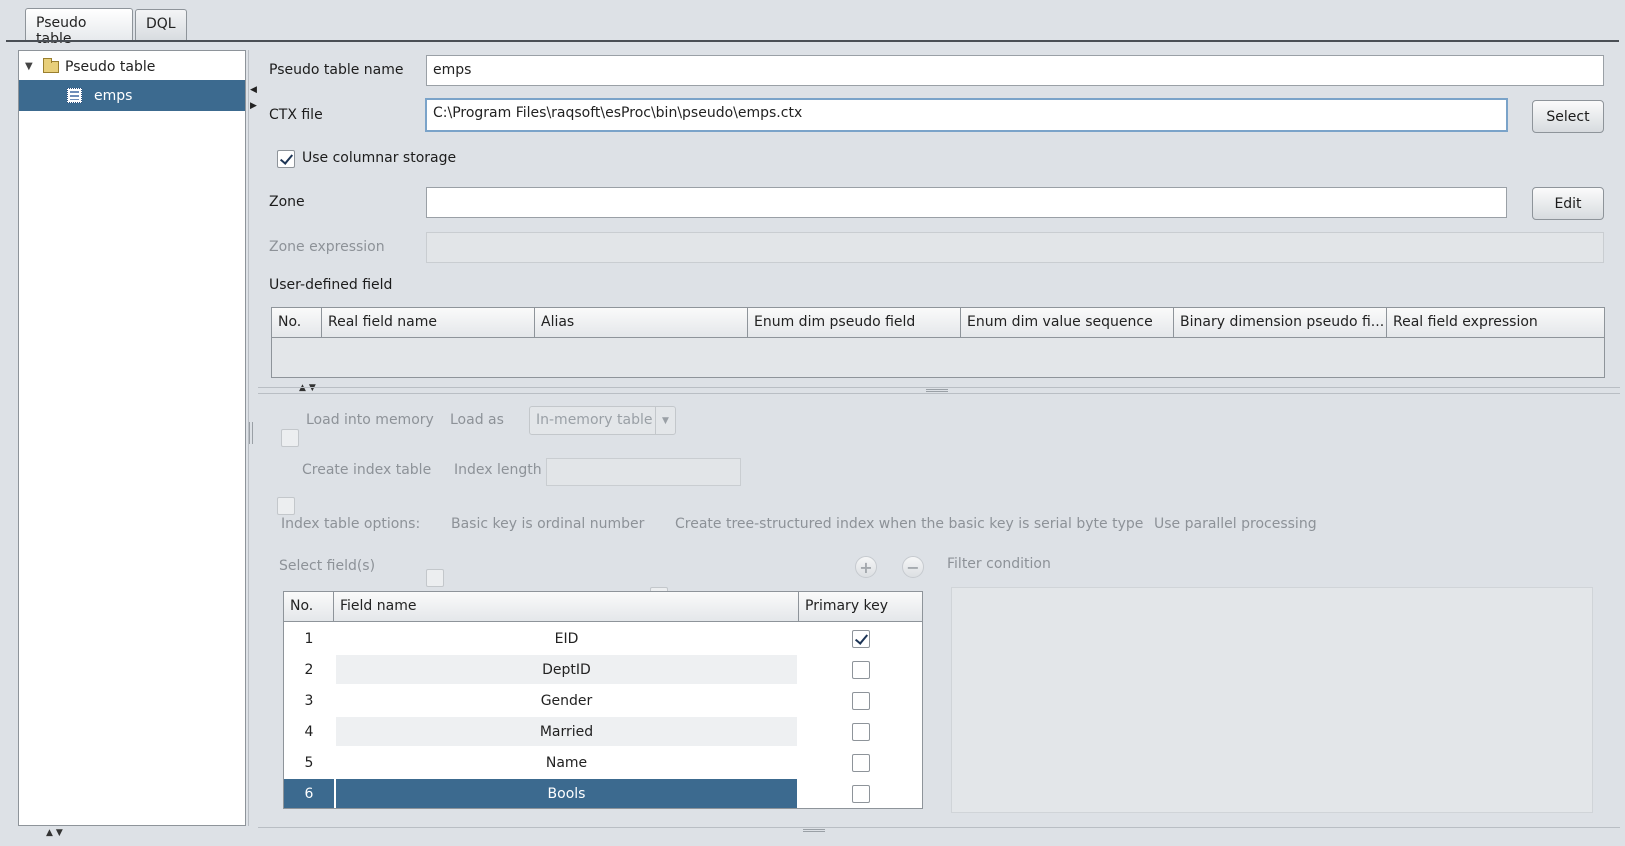  I want to click on folder-icon, so click(51, 65).